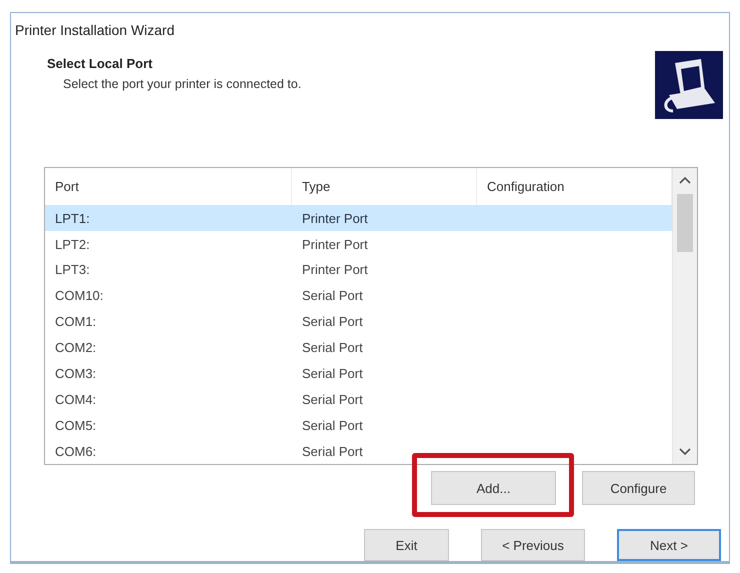 The image size is (740, 573). I want to click on port-row: COM10: Serial Port, so click(358, 295).